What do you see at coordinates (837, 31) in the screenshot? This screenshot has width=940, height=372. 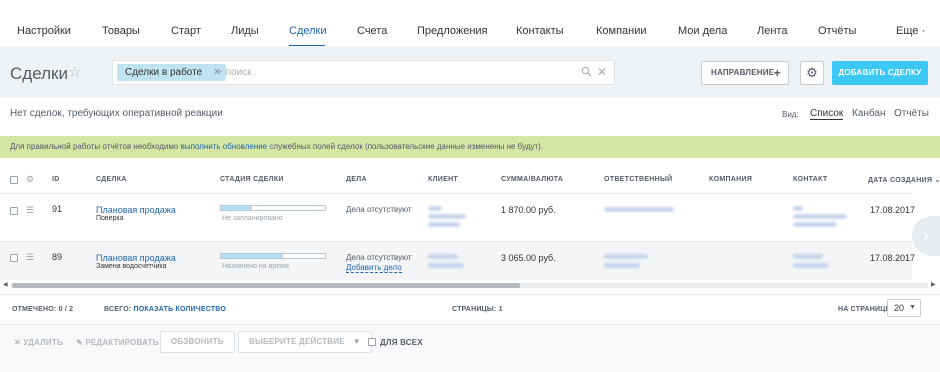 I see `nav-item-reports: Отчёты` at bounding box center [837, 31].